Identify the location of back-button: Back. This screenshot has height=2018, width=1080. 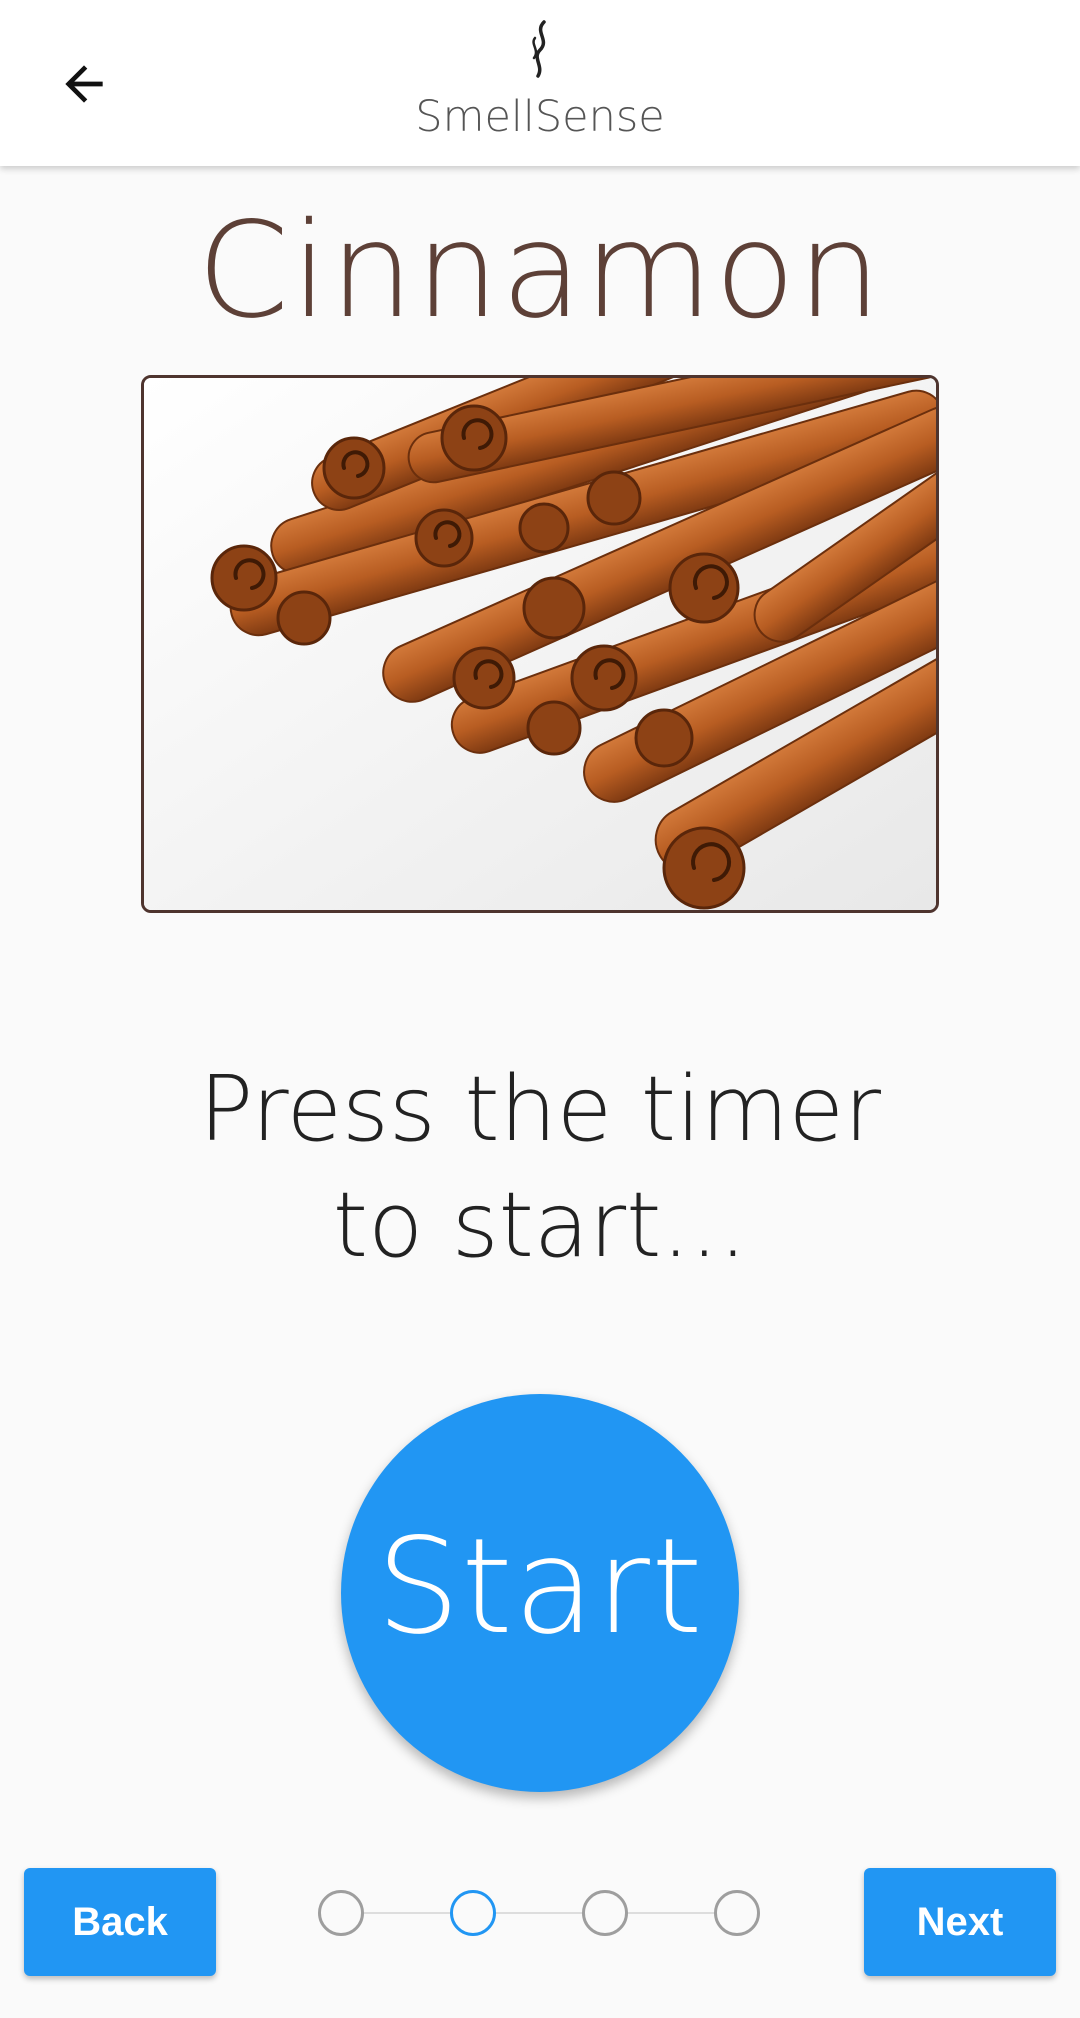
(120, 1922).